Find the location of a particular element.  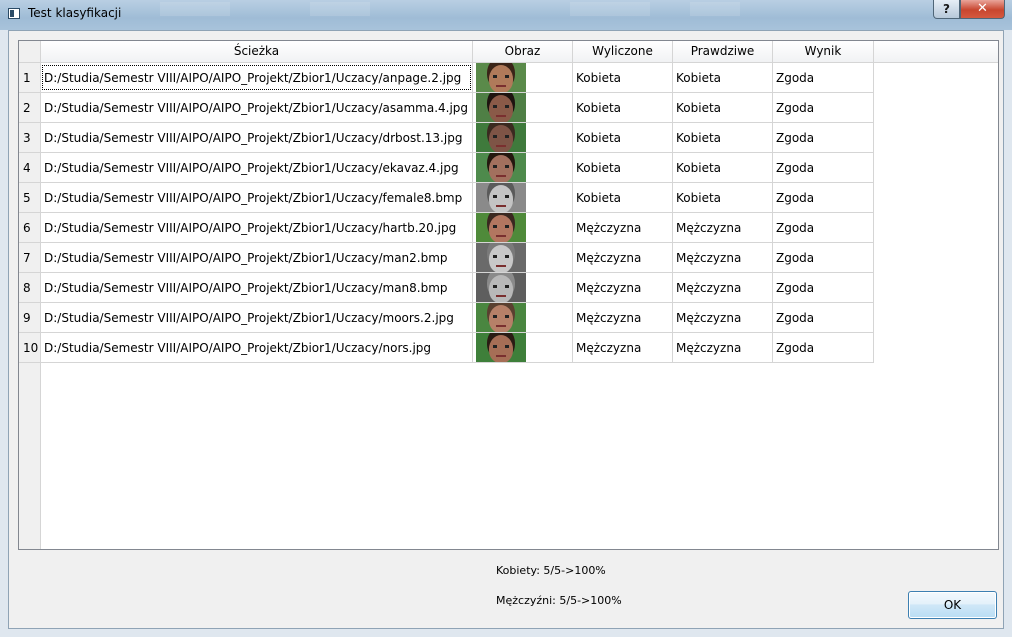

row-header: 3 is located at coordinates (30, 138).